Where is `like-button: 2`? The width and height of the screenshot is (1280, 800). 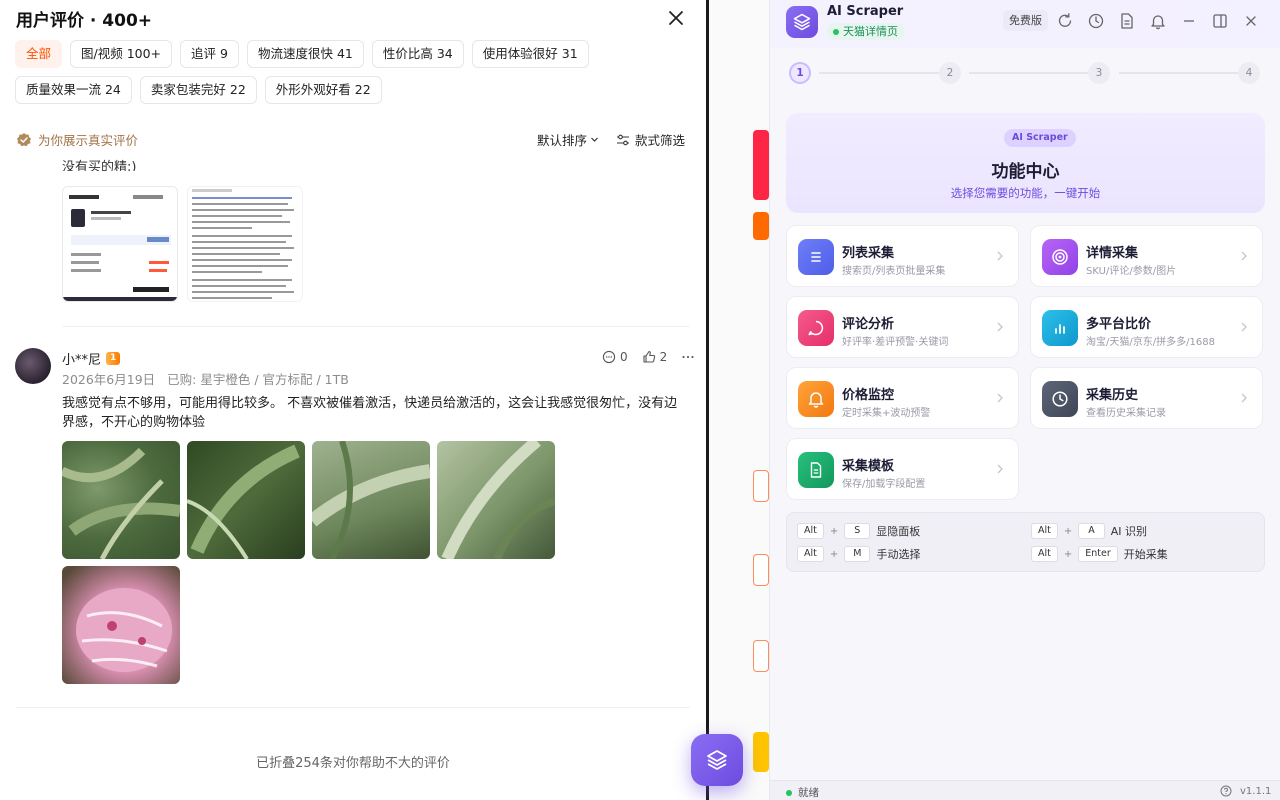 like-button: 2 is located at coordinates (654, 357).